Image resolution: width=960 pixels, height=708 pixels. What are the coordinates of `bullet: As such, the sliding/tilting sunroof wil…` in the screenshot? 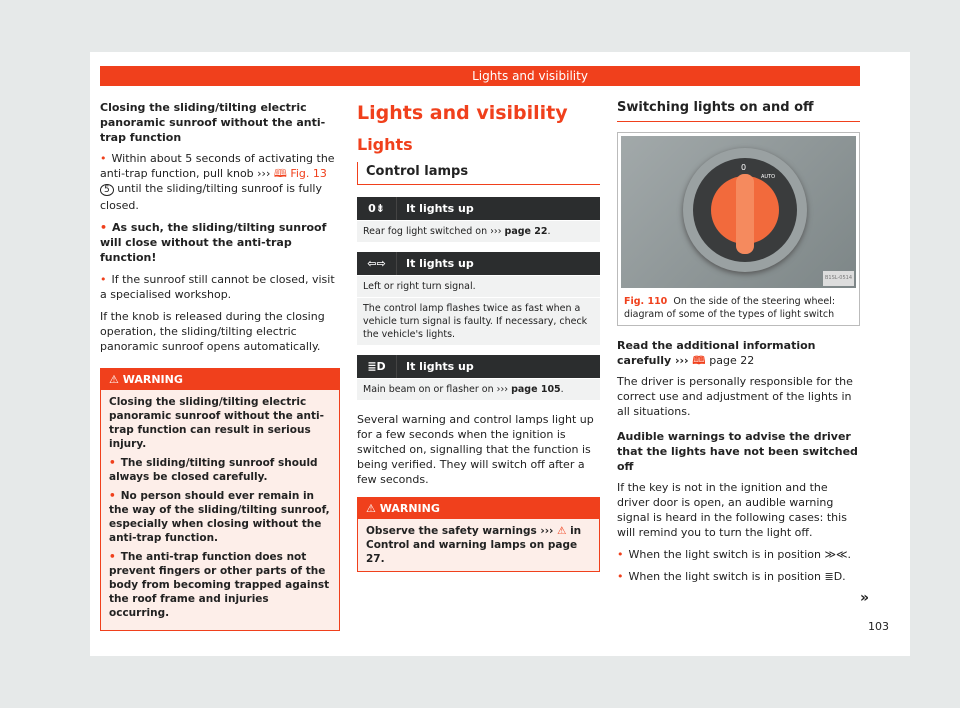 It's located at (220, 242).